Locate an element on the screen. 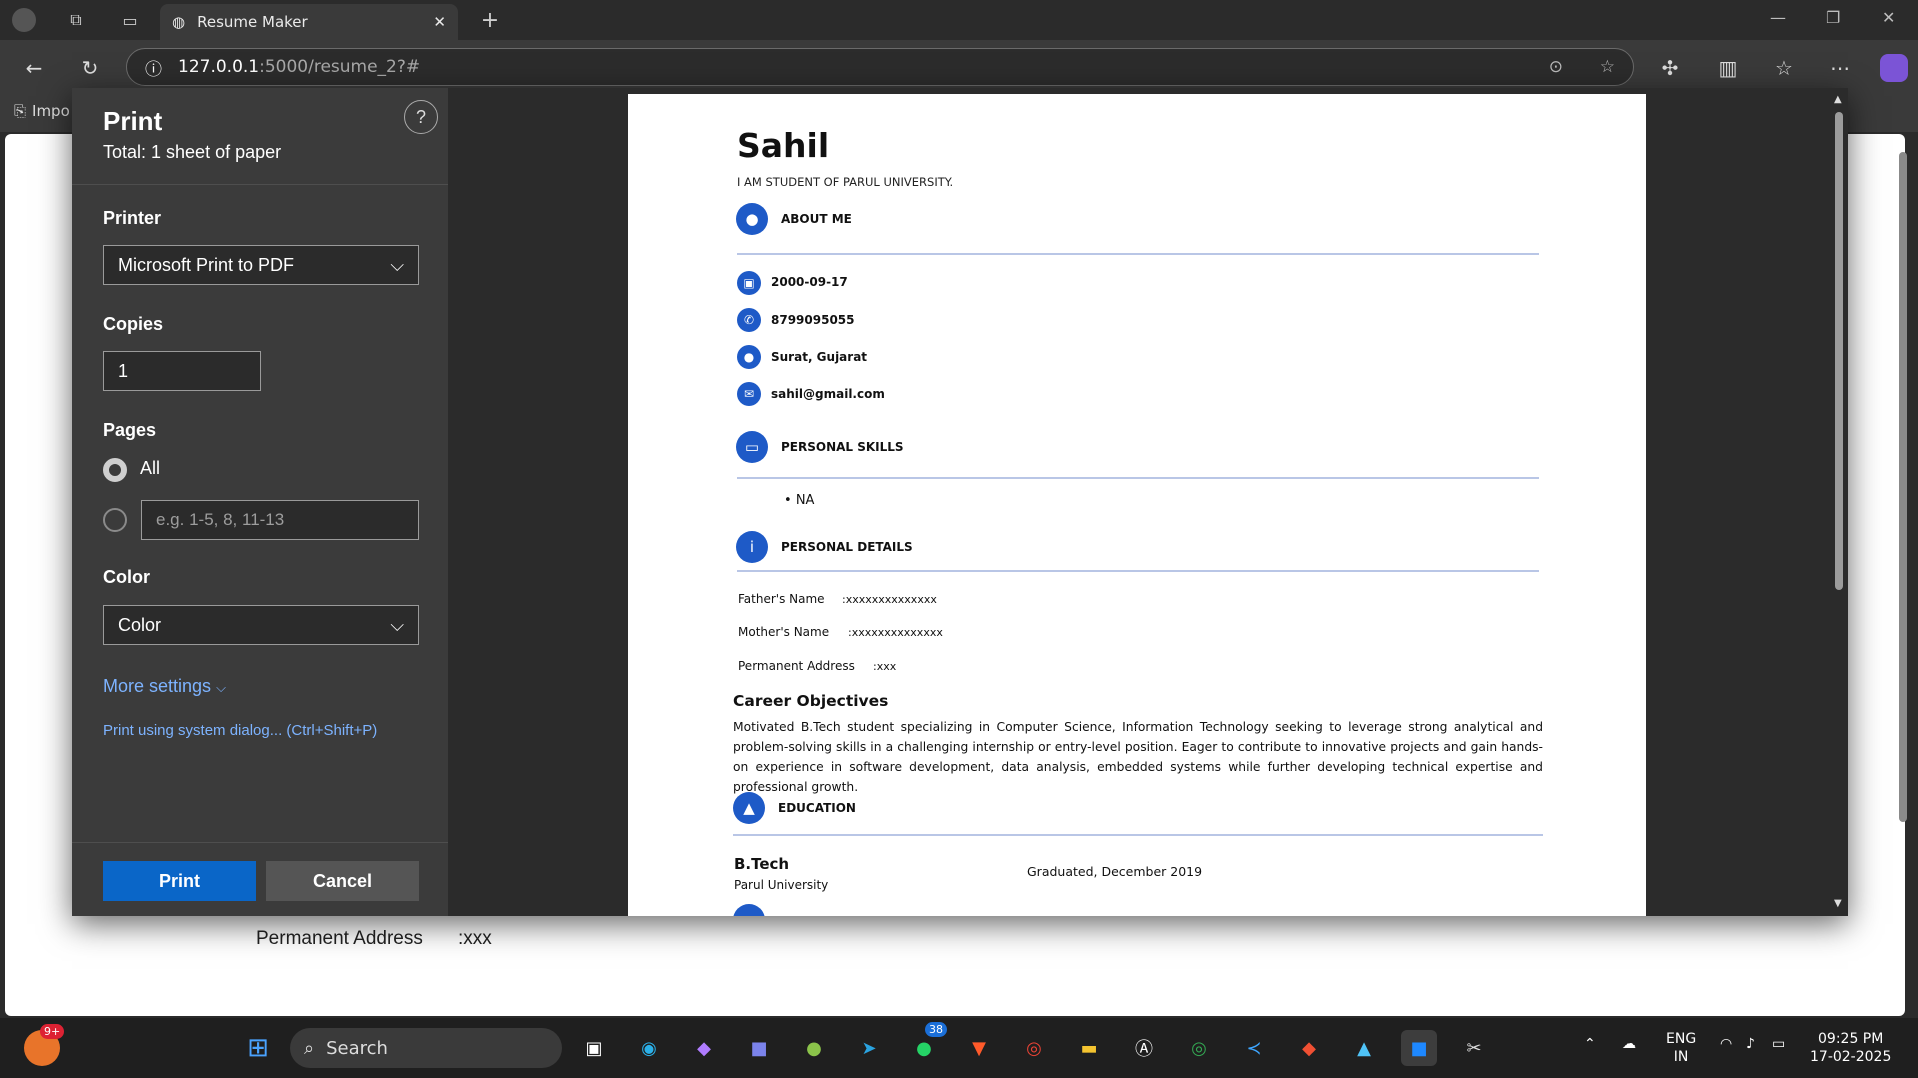  close-tab-icon: ✕ is located at coordinates (439, 22).